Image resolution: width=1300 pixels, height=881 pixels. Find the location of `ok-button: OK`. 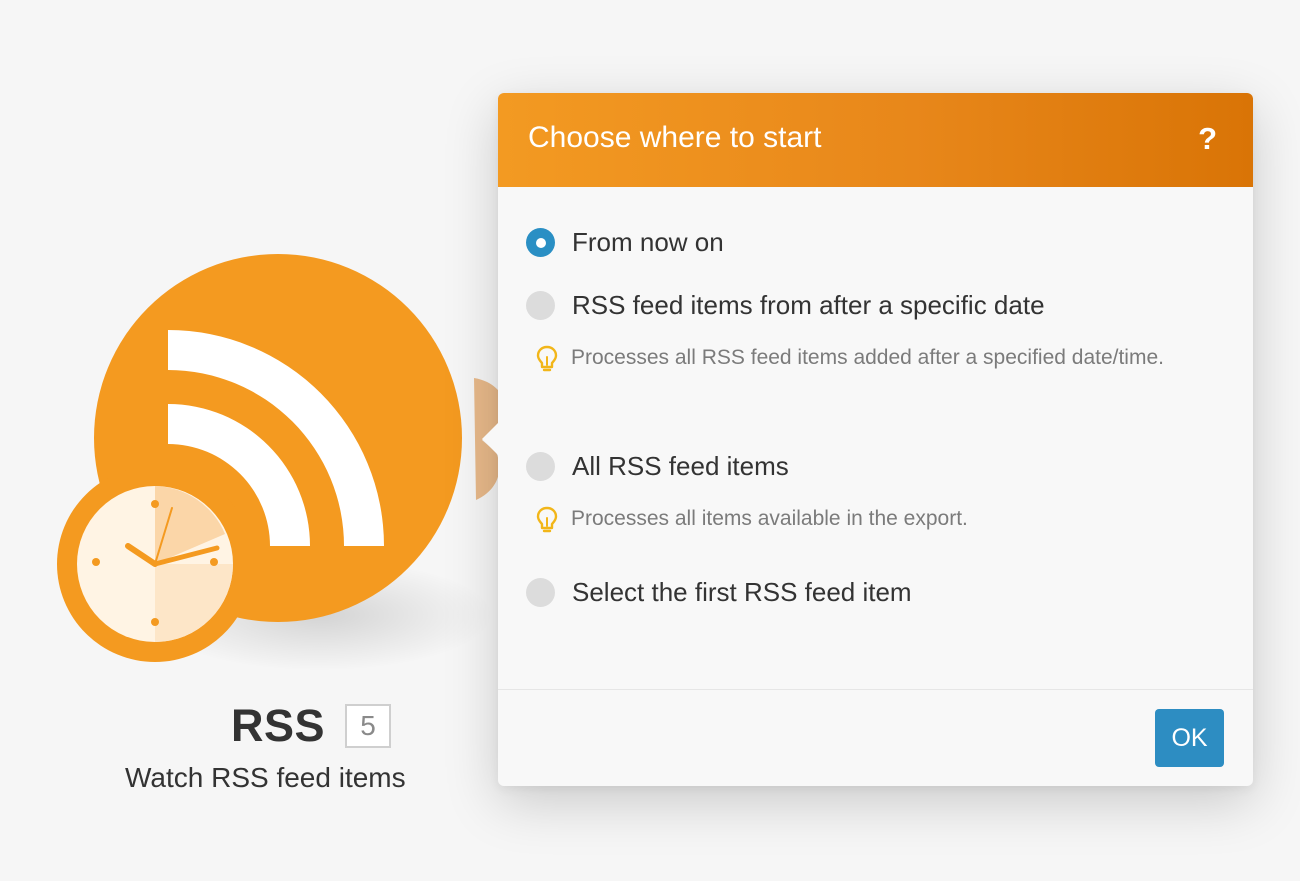

ok-button: OK is located at coordinates (1189, 738).